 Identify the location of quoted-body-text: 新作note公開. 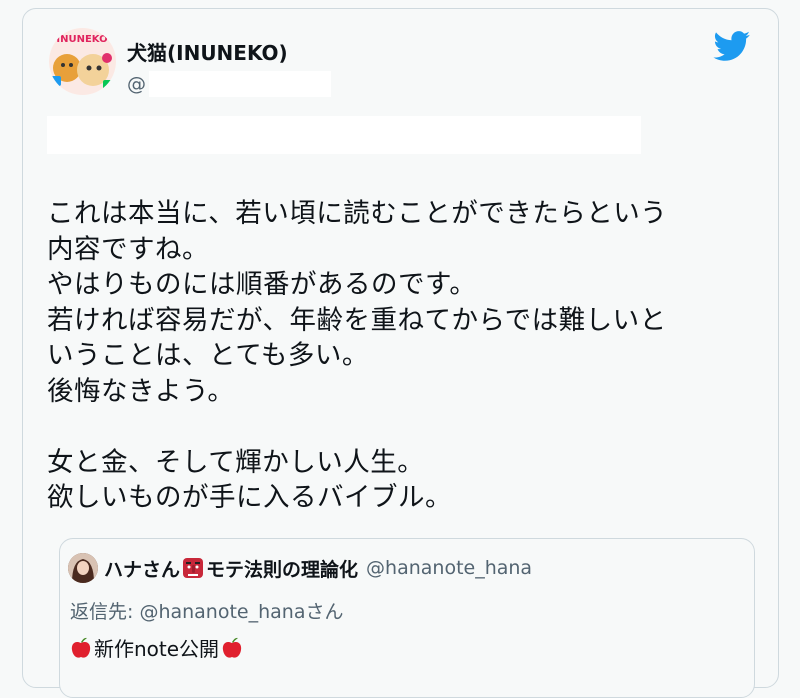
(157, 649).